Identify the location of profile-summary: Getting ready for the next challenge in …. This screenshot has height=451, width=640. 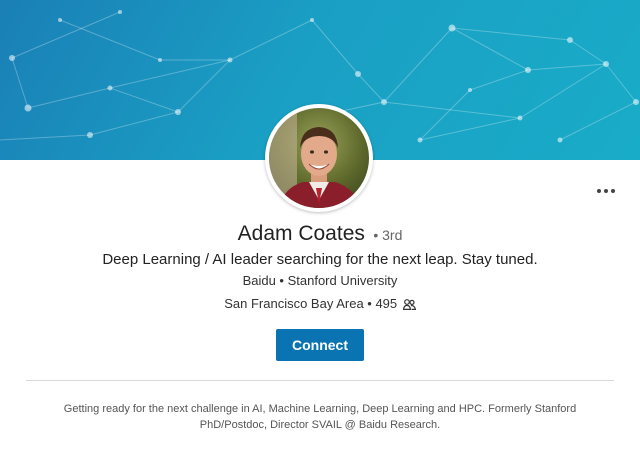
(320, 417).